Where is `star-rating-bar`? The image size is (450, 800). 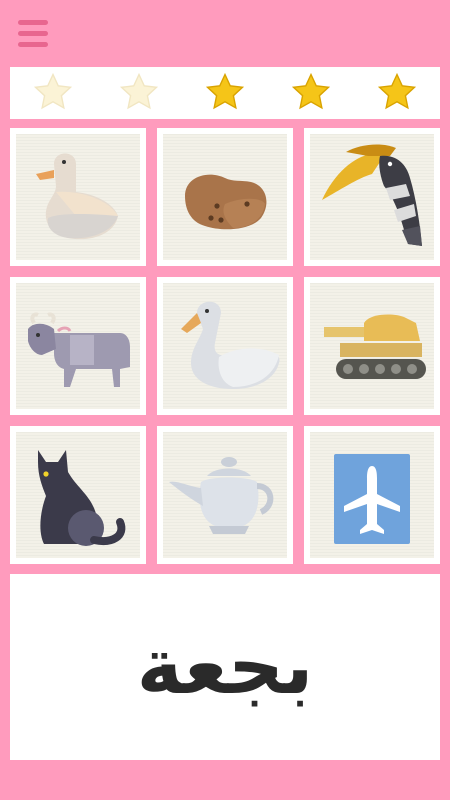
star-rating-bar is located at coordinates (225, 93).